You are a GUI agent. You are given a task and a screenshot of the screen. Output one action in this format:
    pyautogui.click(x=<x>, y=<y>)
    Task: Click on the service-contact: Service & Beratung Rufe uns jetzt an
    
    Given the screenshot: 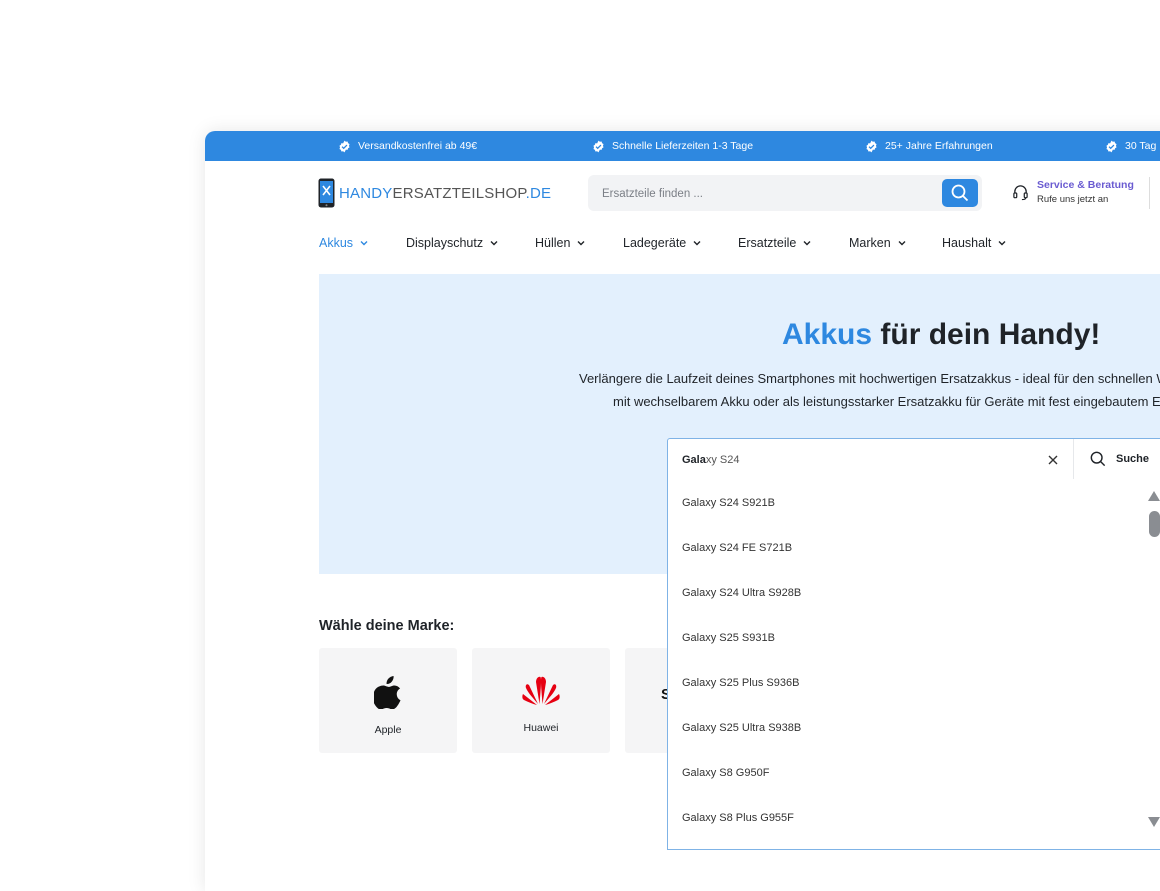 What is the action you would take?
    pyautogui.click(x=1073, y=192)
    